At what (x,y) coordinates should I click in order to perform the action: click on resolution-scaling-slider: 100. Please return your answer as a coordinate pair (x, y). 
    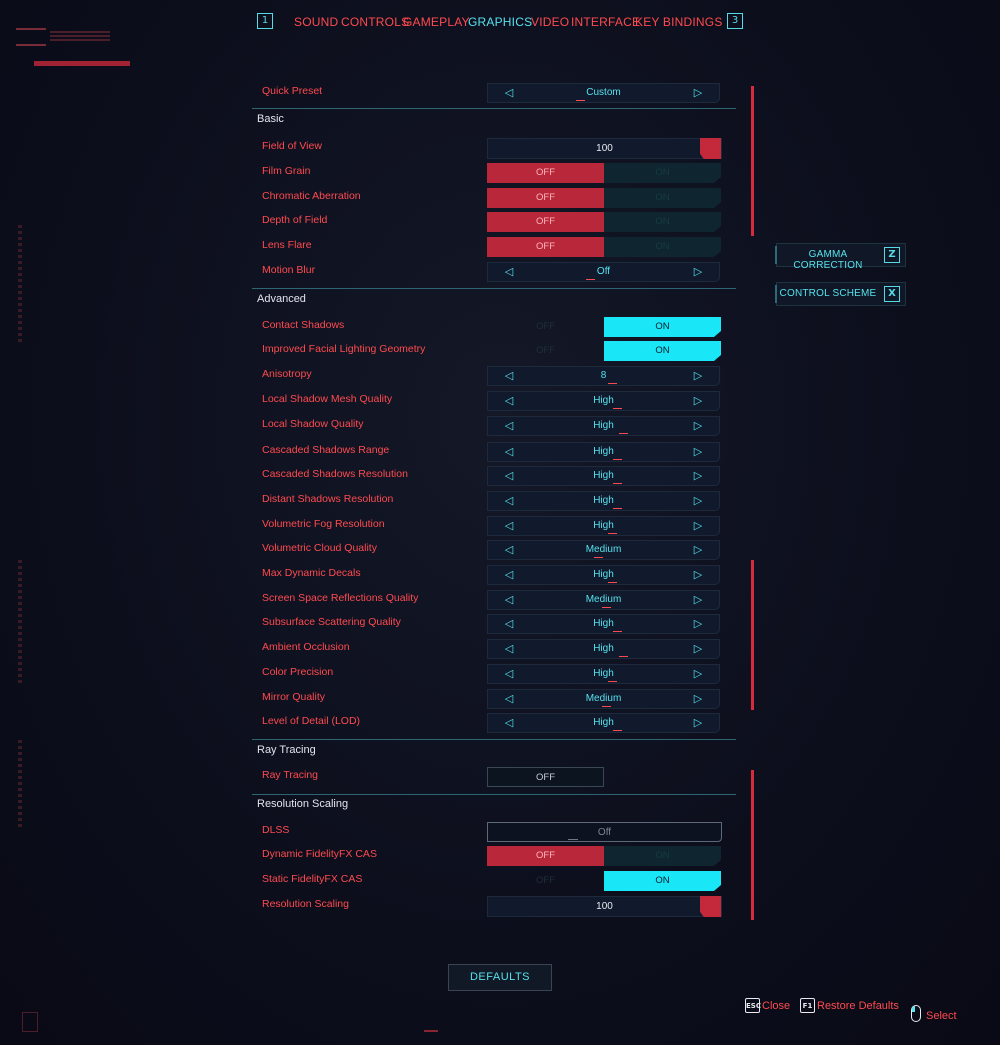
    Looking at the image, I should click on (604, 906).